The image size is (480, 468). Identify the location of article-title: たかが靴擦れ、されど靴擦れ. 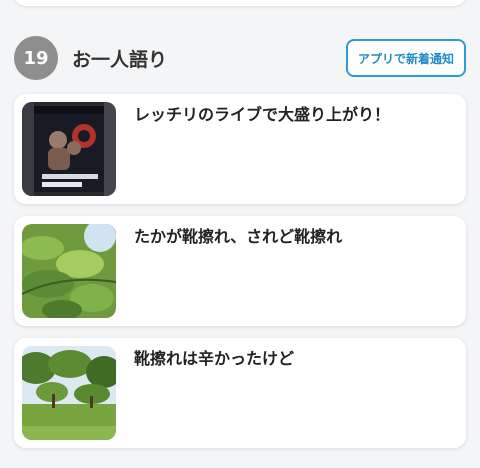
(238, 236).